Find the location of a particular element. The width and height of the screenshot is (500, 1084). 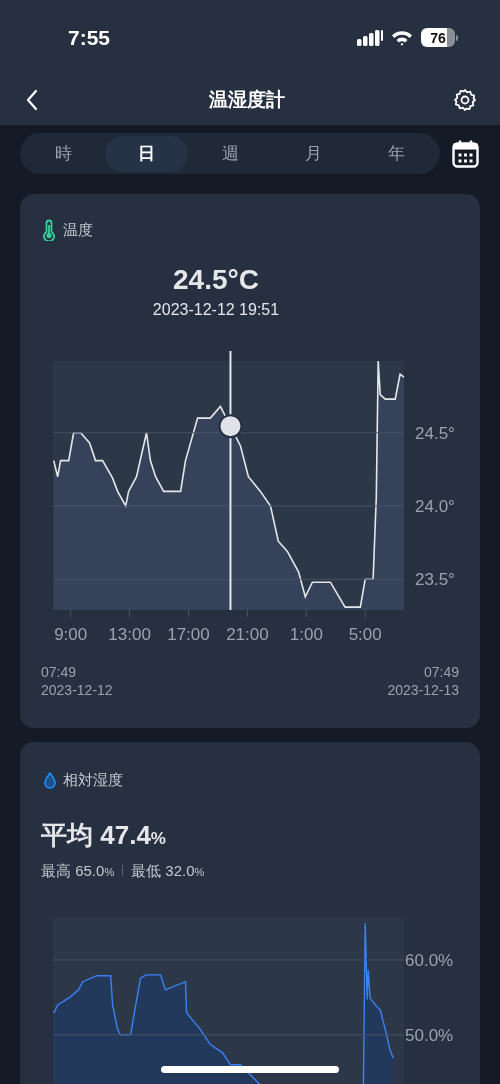

battery-indicator: 76 is located at coordinates (439, 37).